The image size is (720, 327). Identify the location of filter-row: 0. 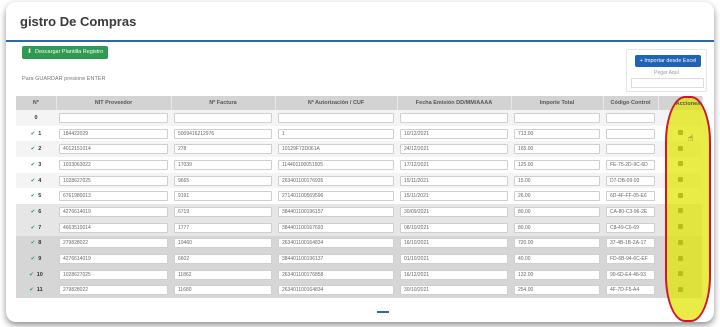
(359, 118).